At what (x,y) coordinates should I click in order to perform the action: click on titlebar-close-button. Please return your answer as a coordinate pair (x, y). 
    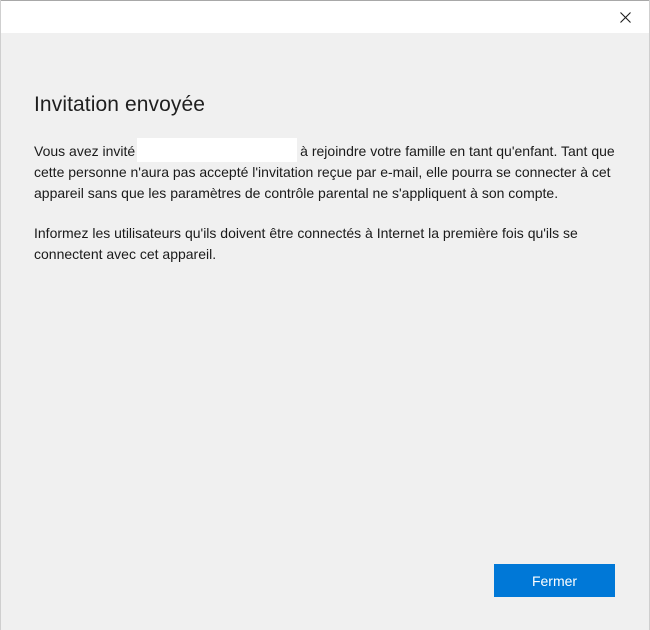
    Looking at the image, I should click on (625, 17).